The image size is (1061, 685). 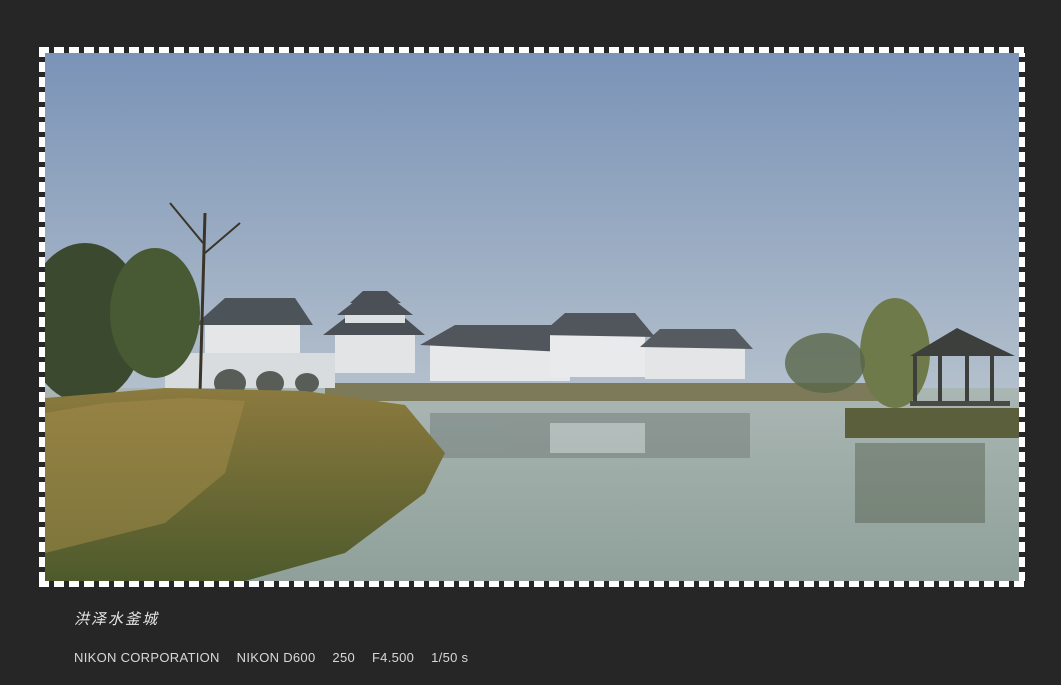 I want to click on right-bank, so click(x=932, y=423).